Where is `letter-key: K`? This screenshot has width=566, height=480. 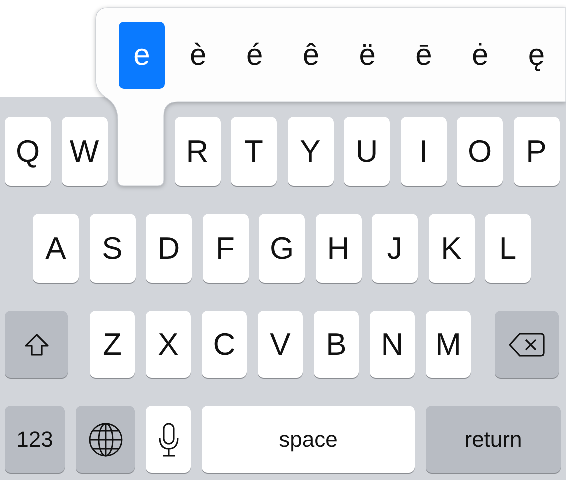
letter-key: K is located at coordinates (451, 248).